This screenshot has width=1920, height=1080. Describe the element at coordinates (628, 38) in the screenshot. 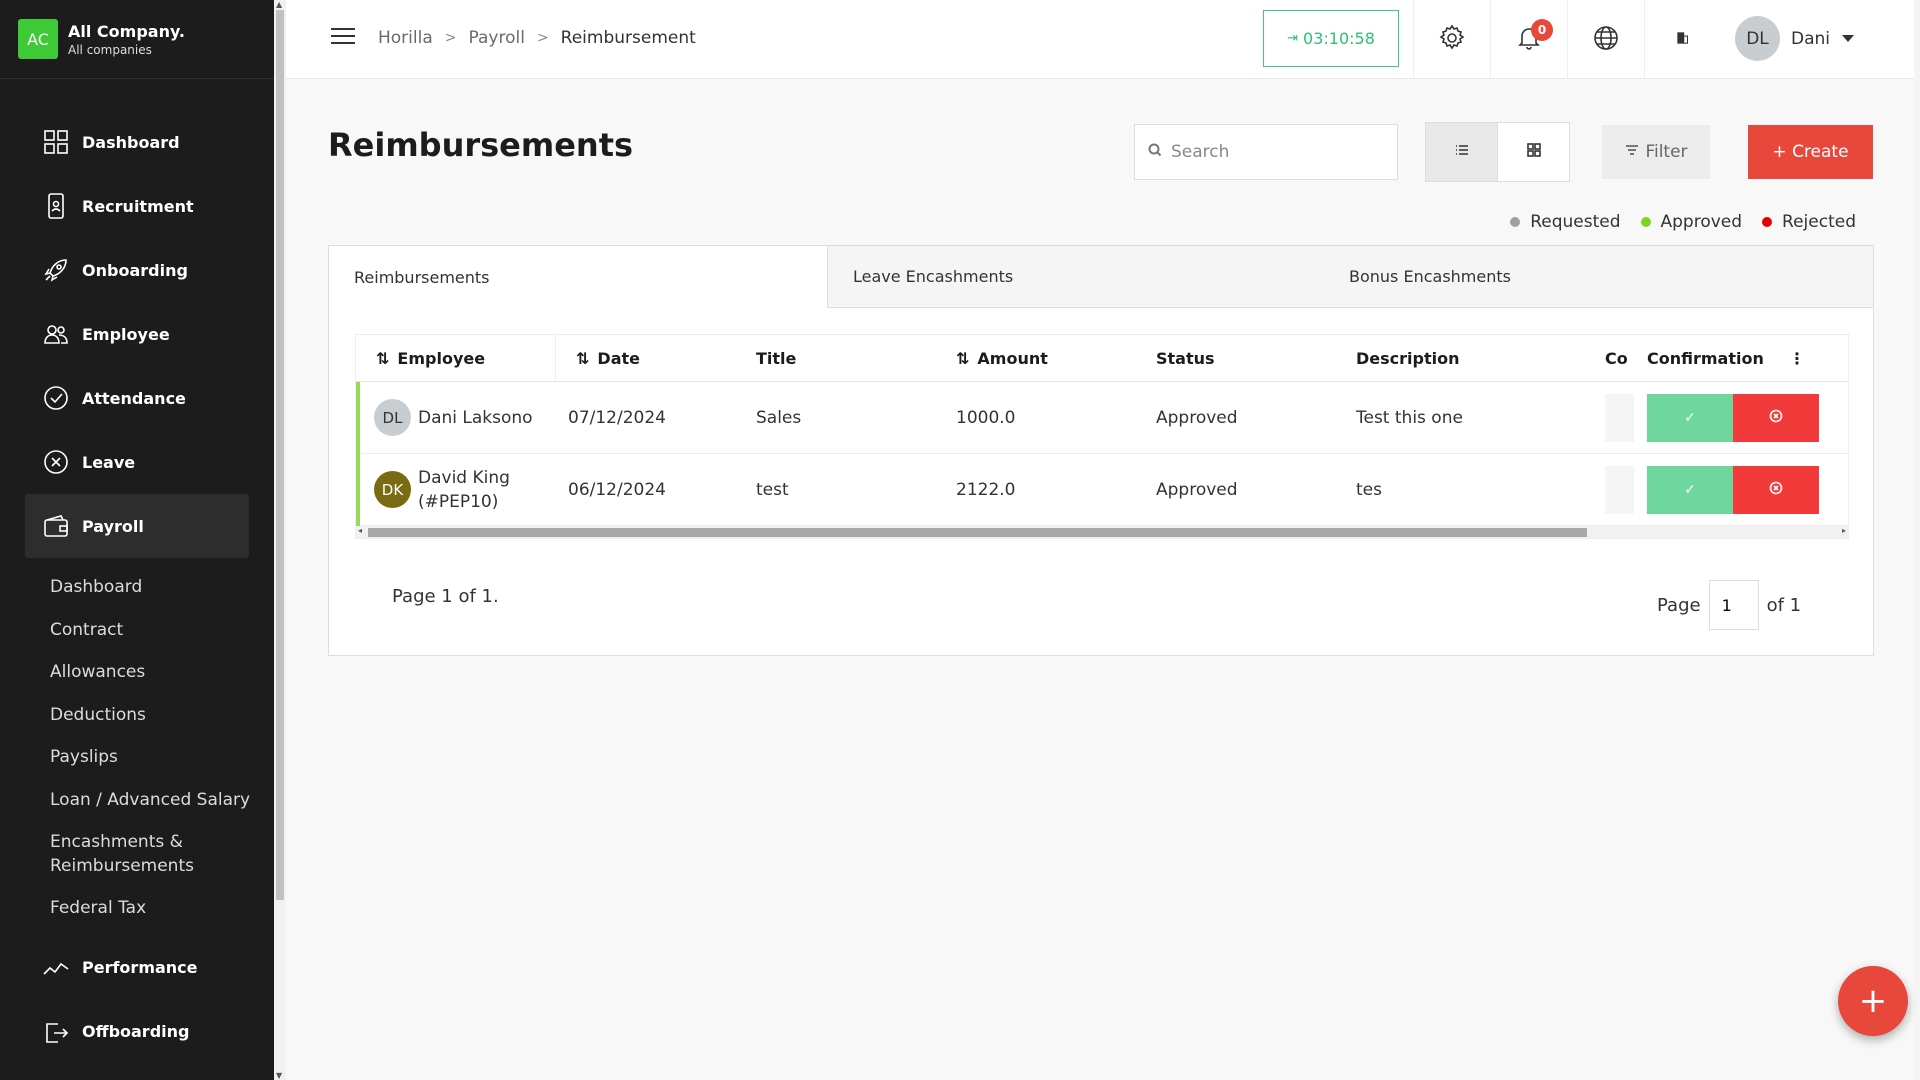

I see `breadcrumb-item-current: Reimbursement` at that location.